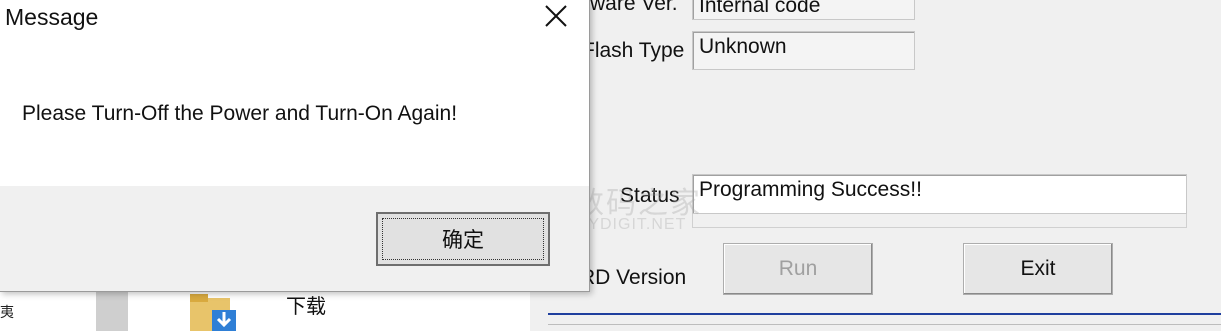 This screenshot has height=331, width=1221. What do you see at coordinates (1038, 269) in the screenshot?
I see `exit-button: Exit` at bounding box center [1038, 269].